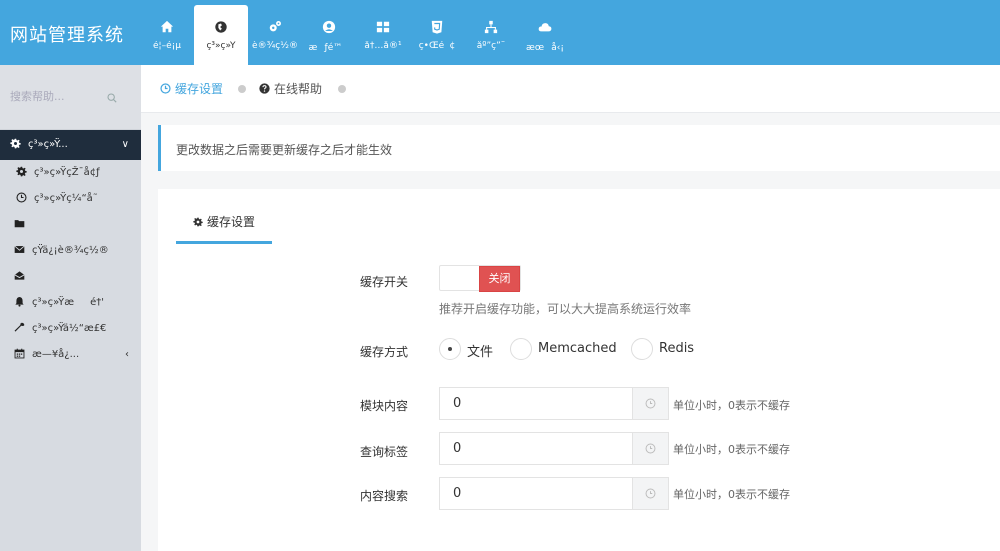 Image resolution: width=1000 pixels, height=551 pixels. I want to click on sidebar-item-label: ç³»ç»Ÿæé†', so click(68, 302).